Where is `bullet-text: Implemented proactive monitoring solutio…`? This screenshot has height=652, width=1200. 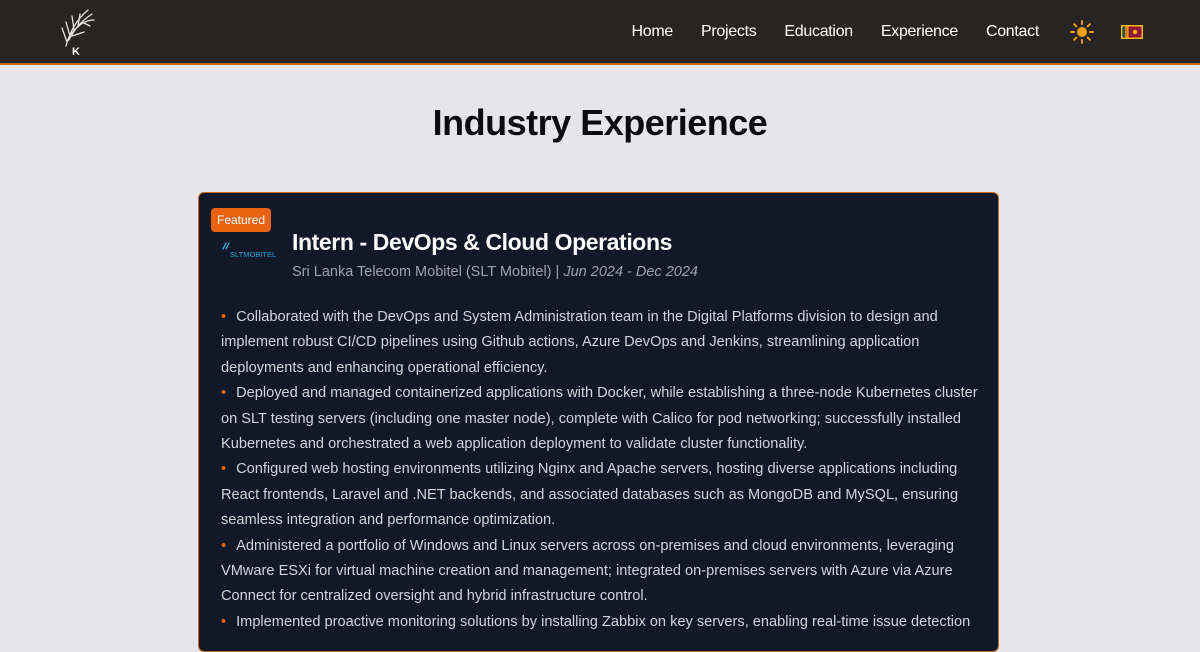
bullet-text: Implemented proactive monitoring solutio… is located at coordinates (603, 621).